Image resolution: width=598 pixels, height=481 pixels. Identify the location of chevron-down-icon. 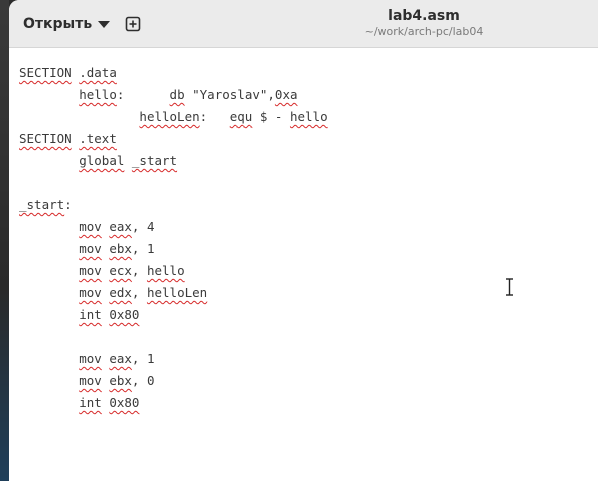
(104, 24).